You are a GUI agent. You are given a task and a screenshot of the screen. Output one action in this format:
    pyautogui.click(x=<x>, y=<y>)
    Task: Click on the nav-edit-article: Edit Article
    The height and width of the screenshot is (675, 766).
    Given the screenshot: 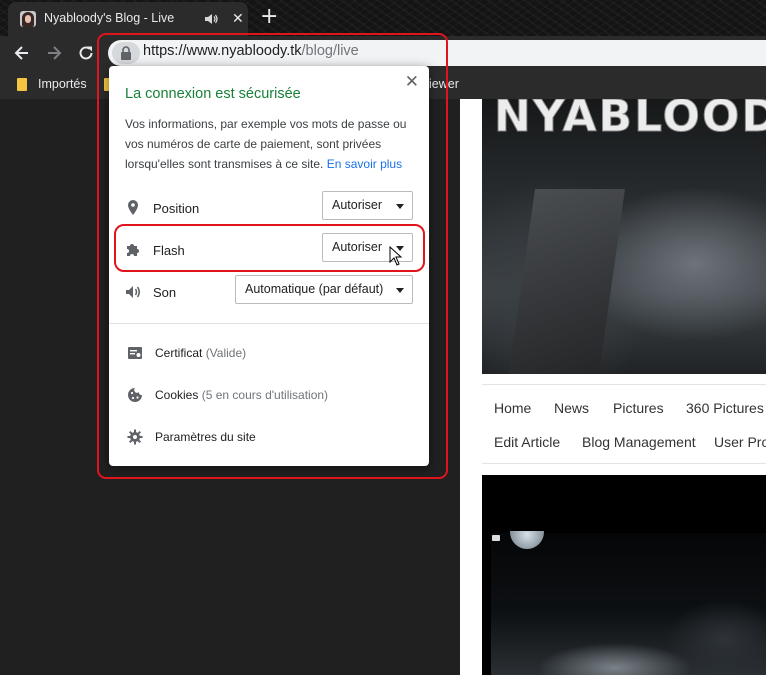 What is the action you would take?
    pyautogui.click(x=527, y=442)
    